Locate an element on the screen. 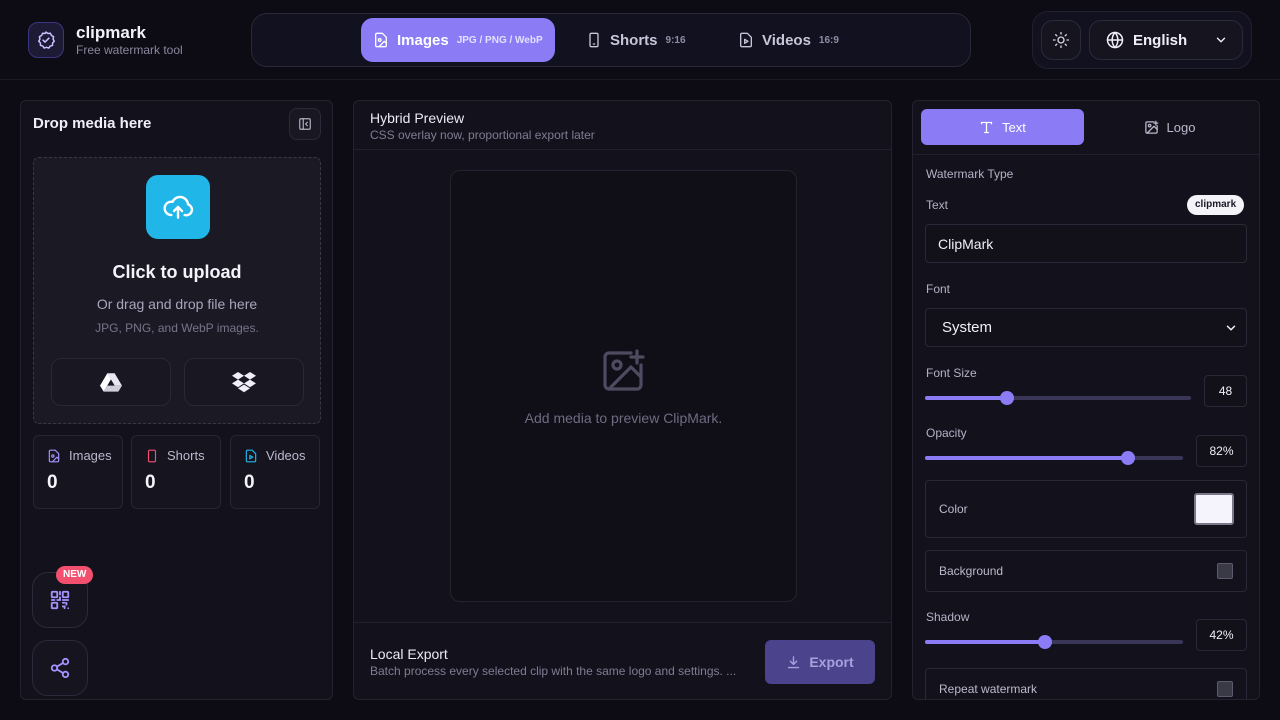  tab-shorts-label: Shorts is located at coordinates (634, 40).